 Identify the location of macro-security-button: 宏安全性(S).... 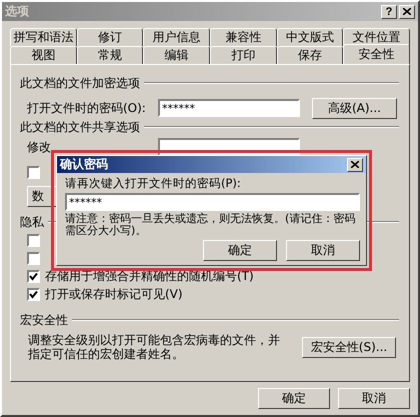
(349, 347).